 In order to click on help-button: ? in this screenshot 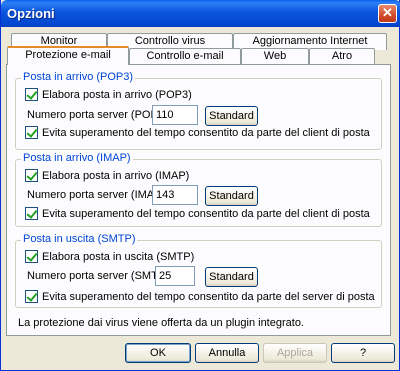, I will do `click(363, 353)`.